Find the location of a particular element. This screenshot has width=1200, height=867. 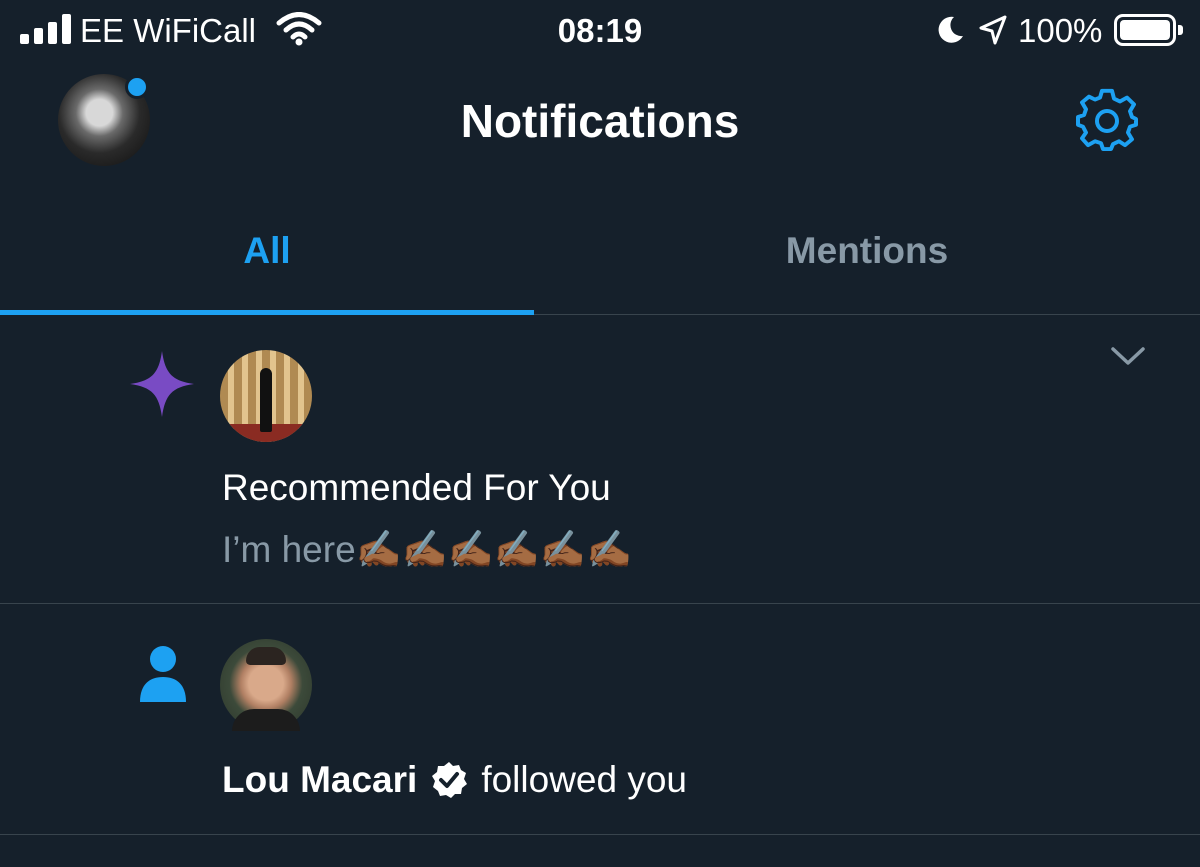

tab-bar: All Mentions is located at coordinates (600, 257).